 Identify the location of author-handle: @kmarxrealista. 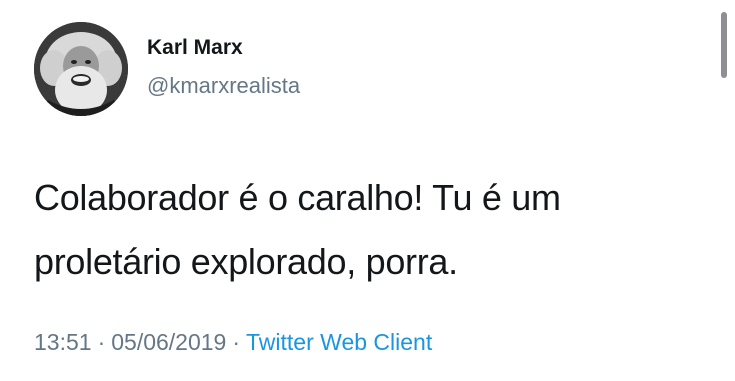
(223, 86).